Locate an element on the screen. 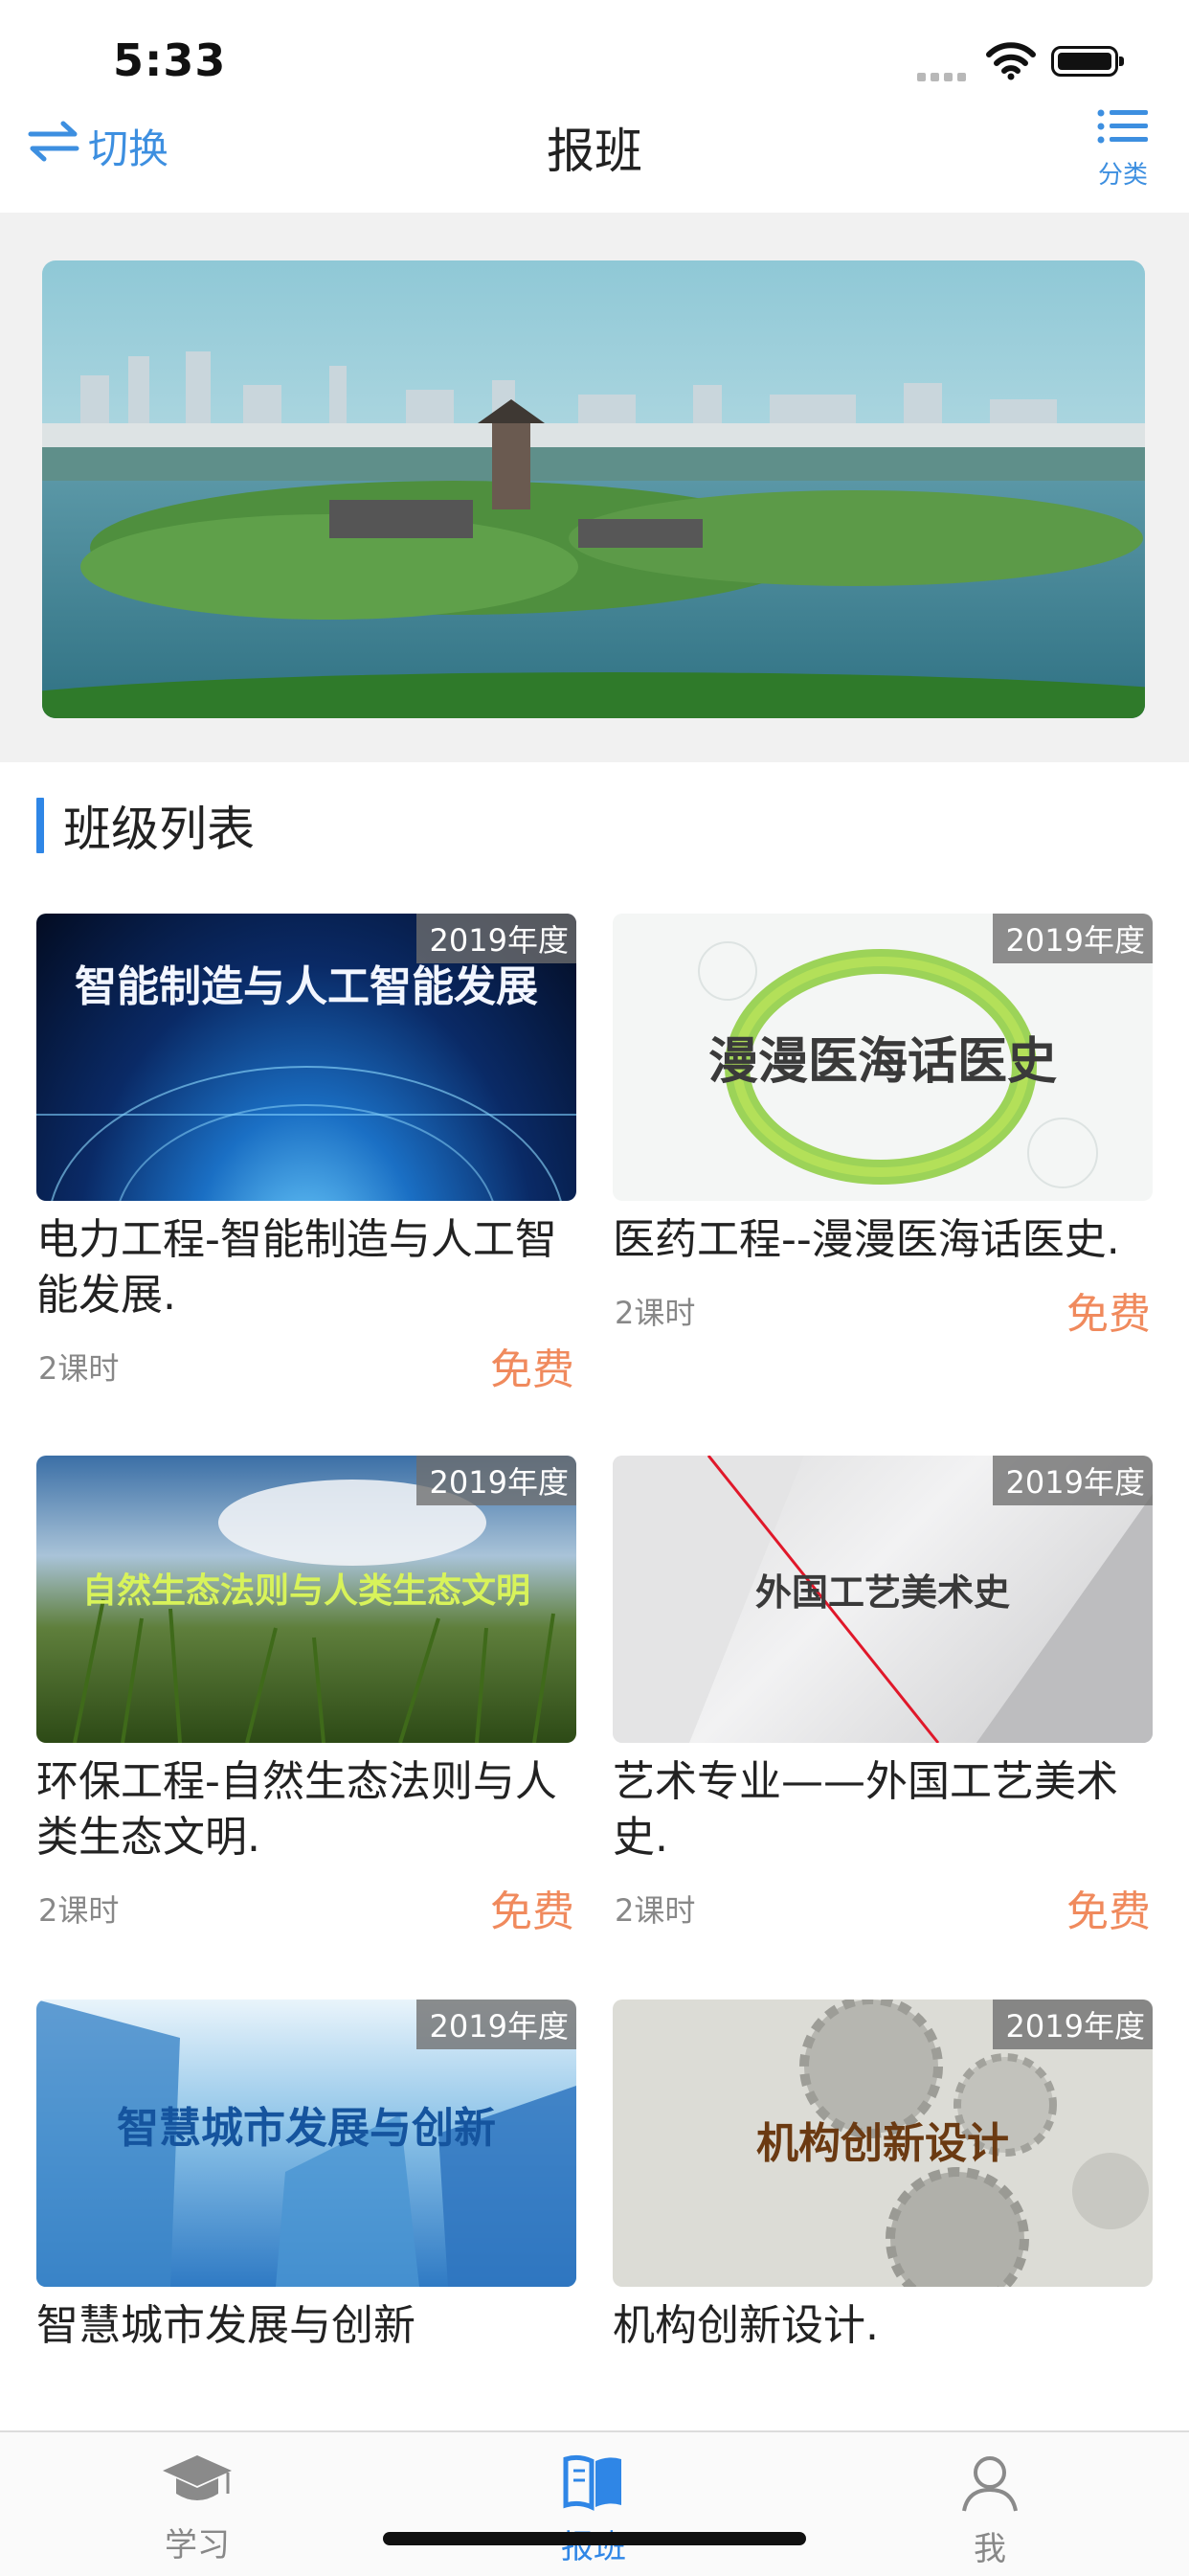 This screenshot has height=2576, width=1189. status-bar: 5:33 is located at coordinates (594, 57).